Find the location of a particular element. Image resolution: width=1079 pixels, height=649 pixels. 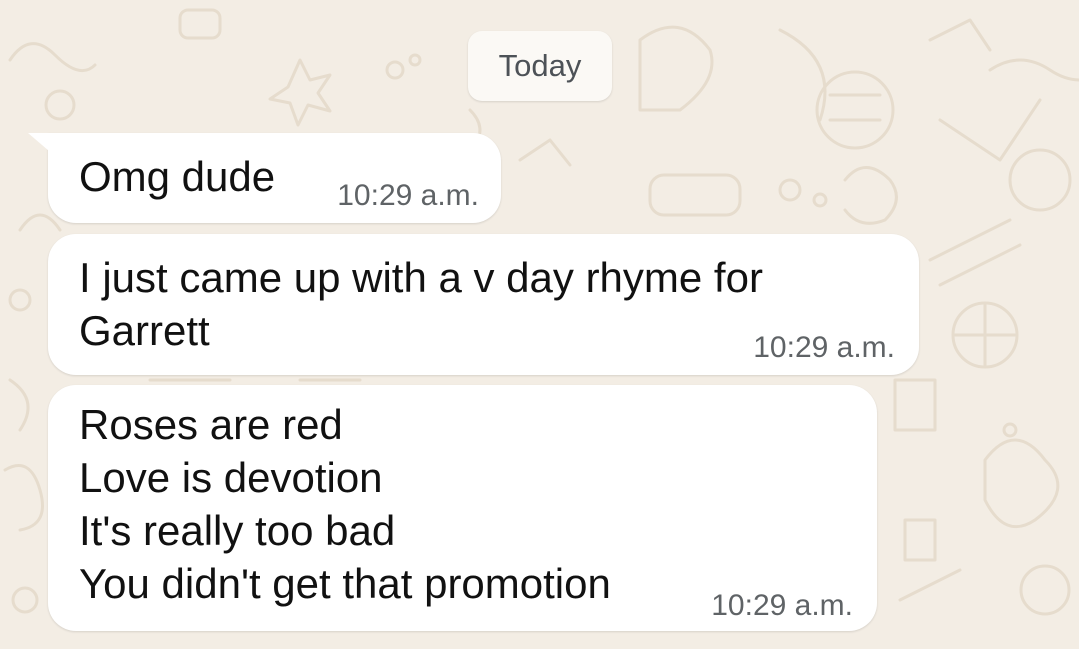

date-divider: Today is located at coordinates (540, 66).